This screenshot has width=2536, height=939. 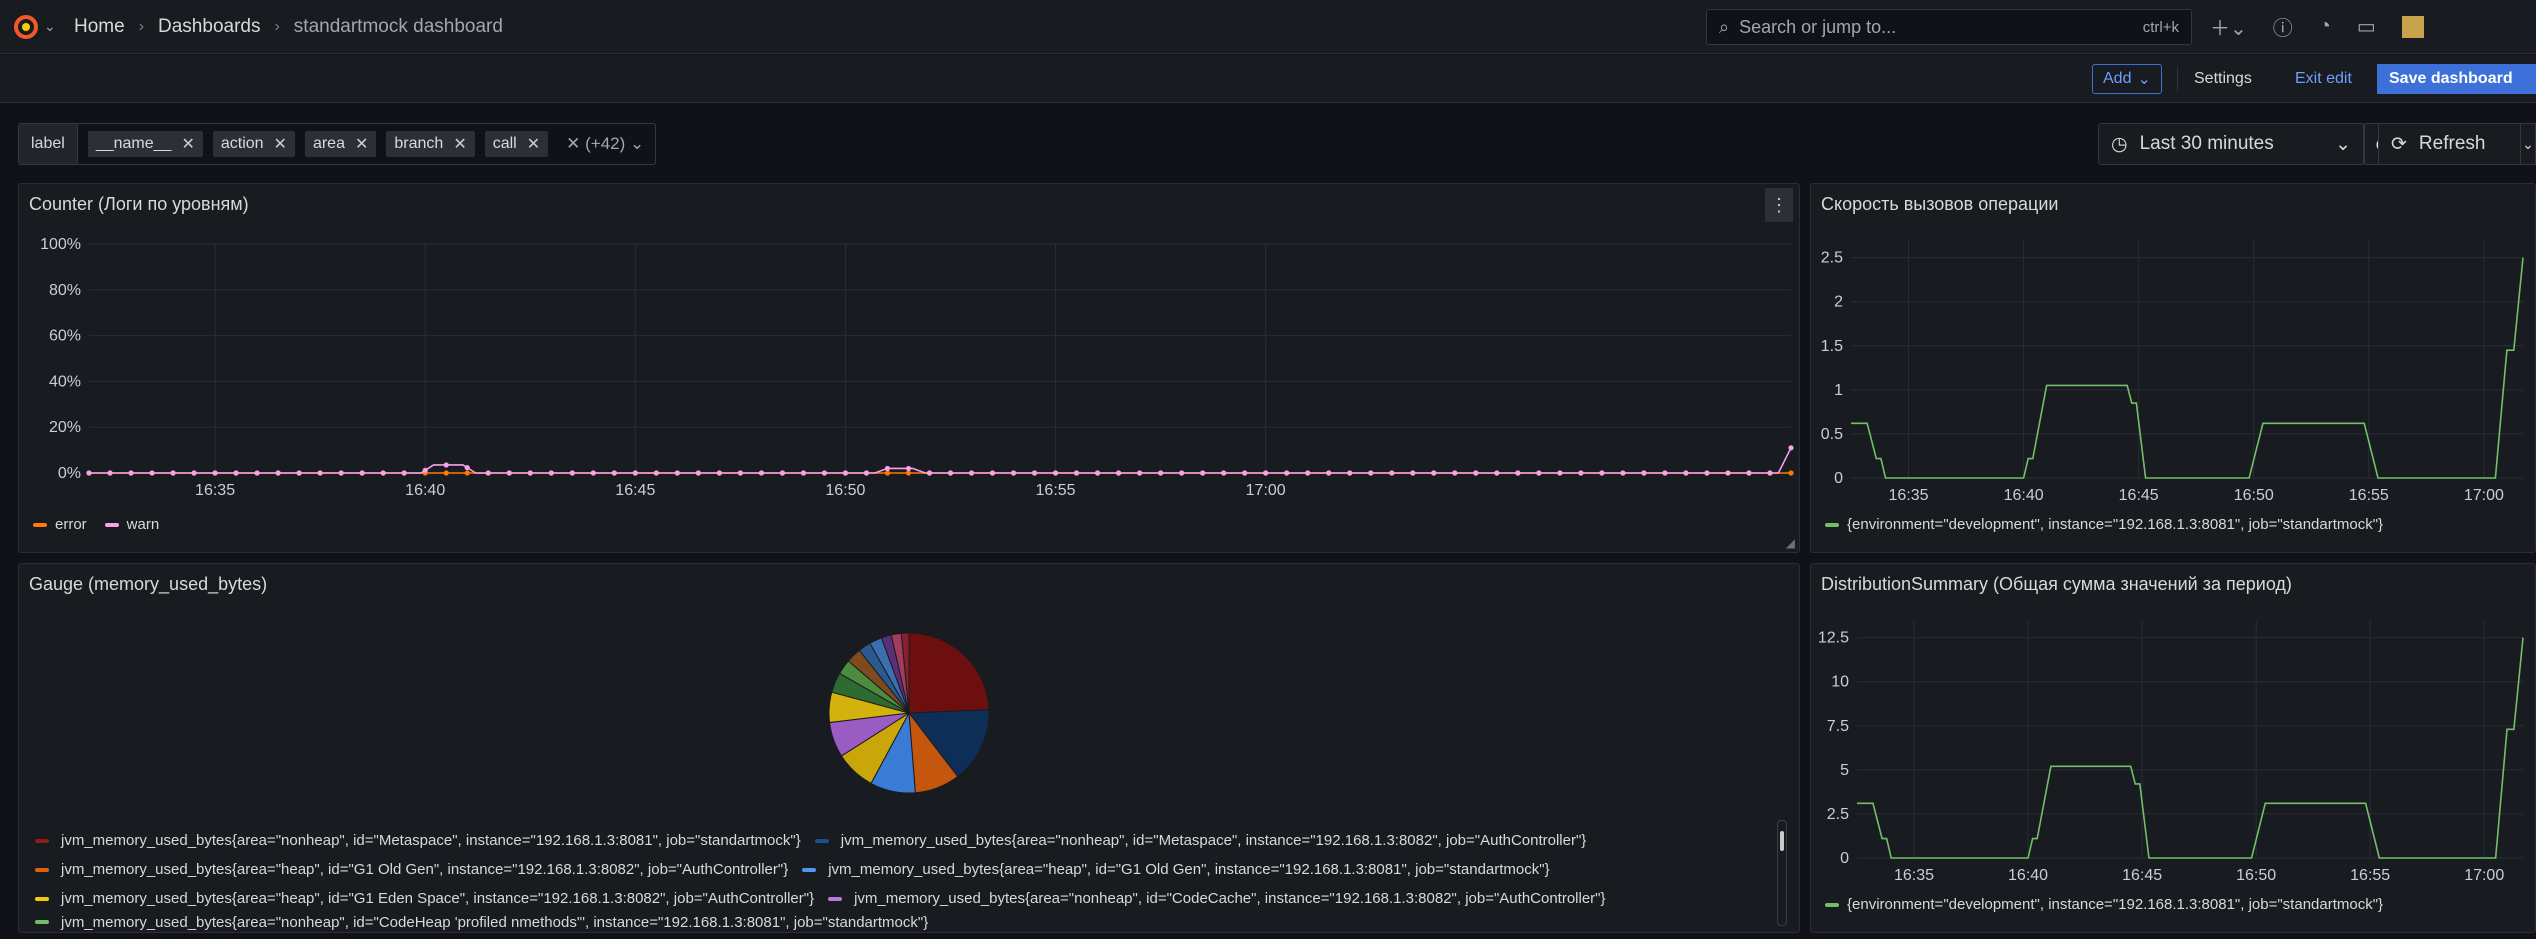 What do you see at coordinates (2127, 79) in the screenshot?
I see `add-button: Add ⌄` at bounding box center [2127, 79].